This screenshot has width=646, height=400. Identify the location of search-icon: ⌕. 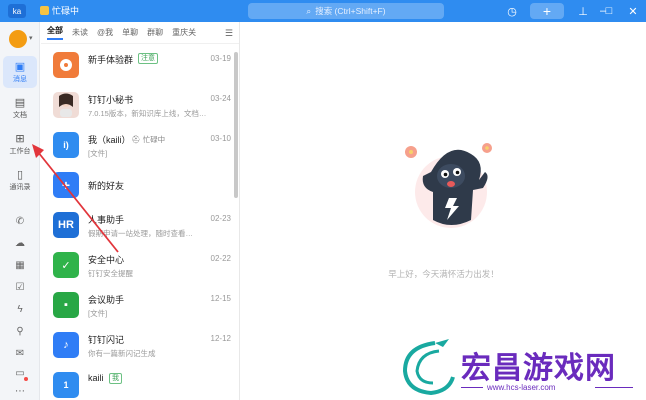
(309, 10).